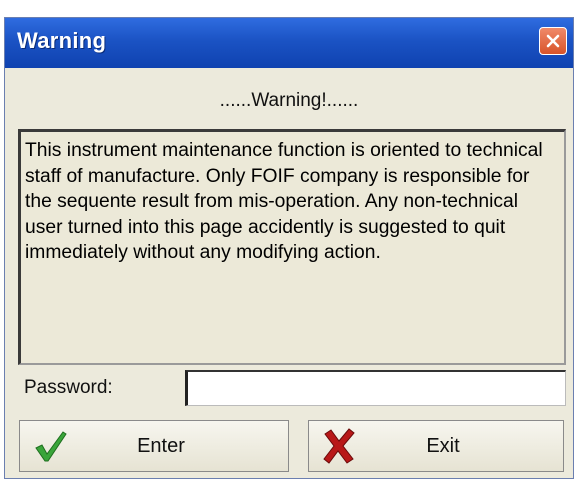  Describe the element at coordinates (62, 40) in the screenshot. I see `window-title: Warning` at that location.